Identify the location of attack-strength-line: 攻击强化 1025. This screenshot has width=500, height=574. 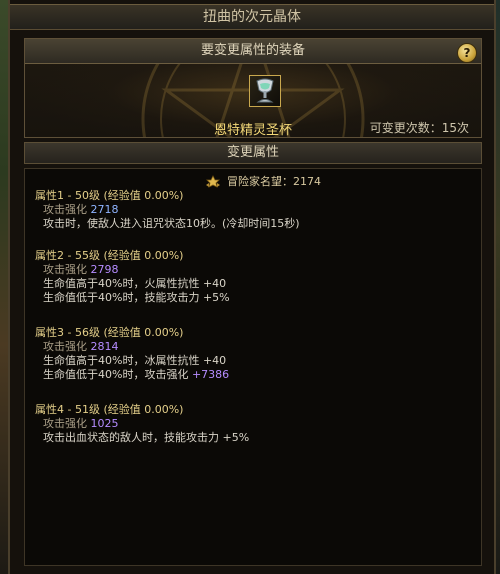
(142, 424).